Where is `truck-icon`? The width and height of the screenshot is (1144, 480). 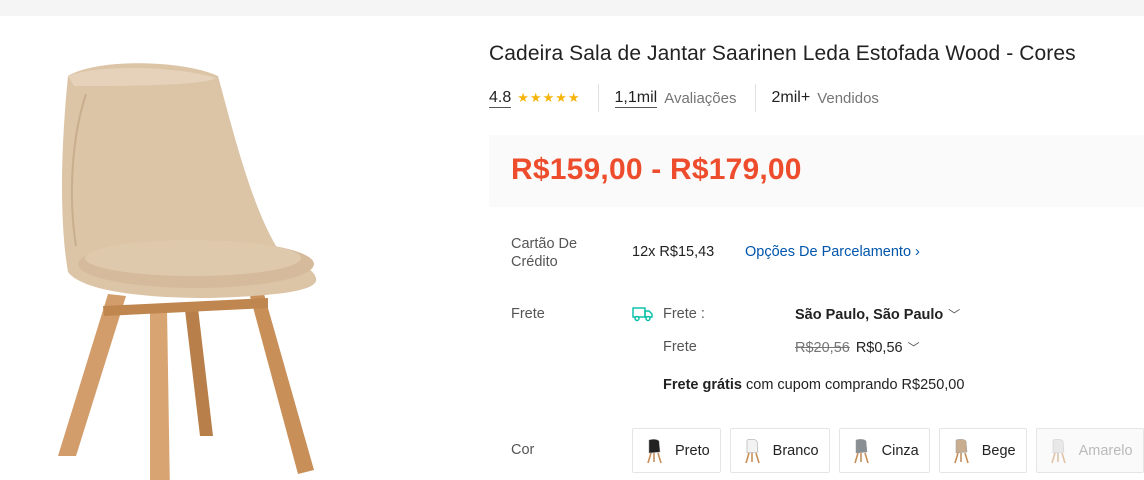
truck-icon is located at coordinates (642, 314).